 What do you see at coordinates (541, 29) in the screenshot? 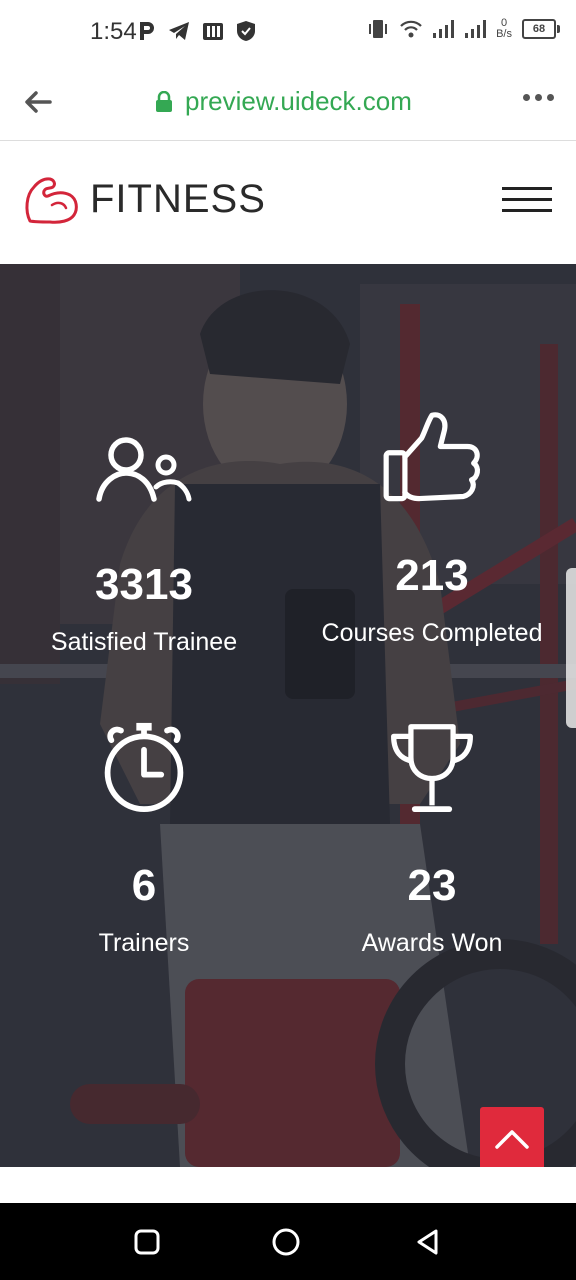
I see `battery-indicator: 68` at bounding box center [541, 29].